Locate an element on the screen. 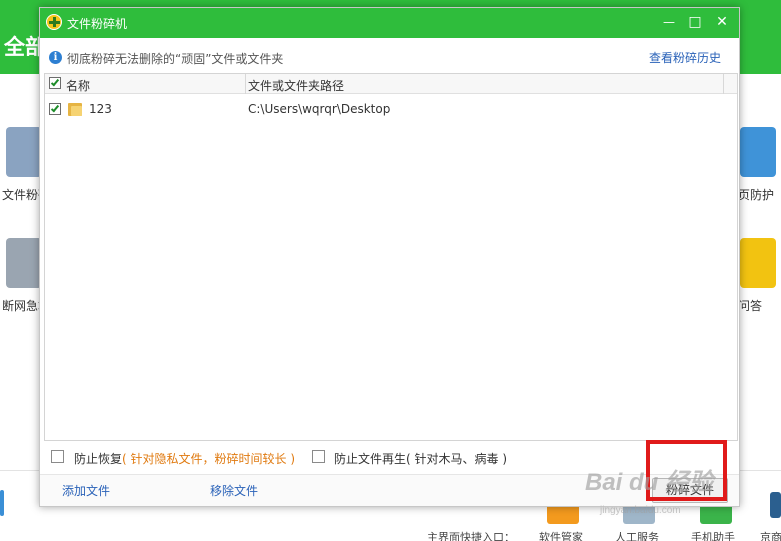  prevent-recovery-text: 防止恢复 is located at coordinates (98, 459).